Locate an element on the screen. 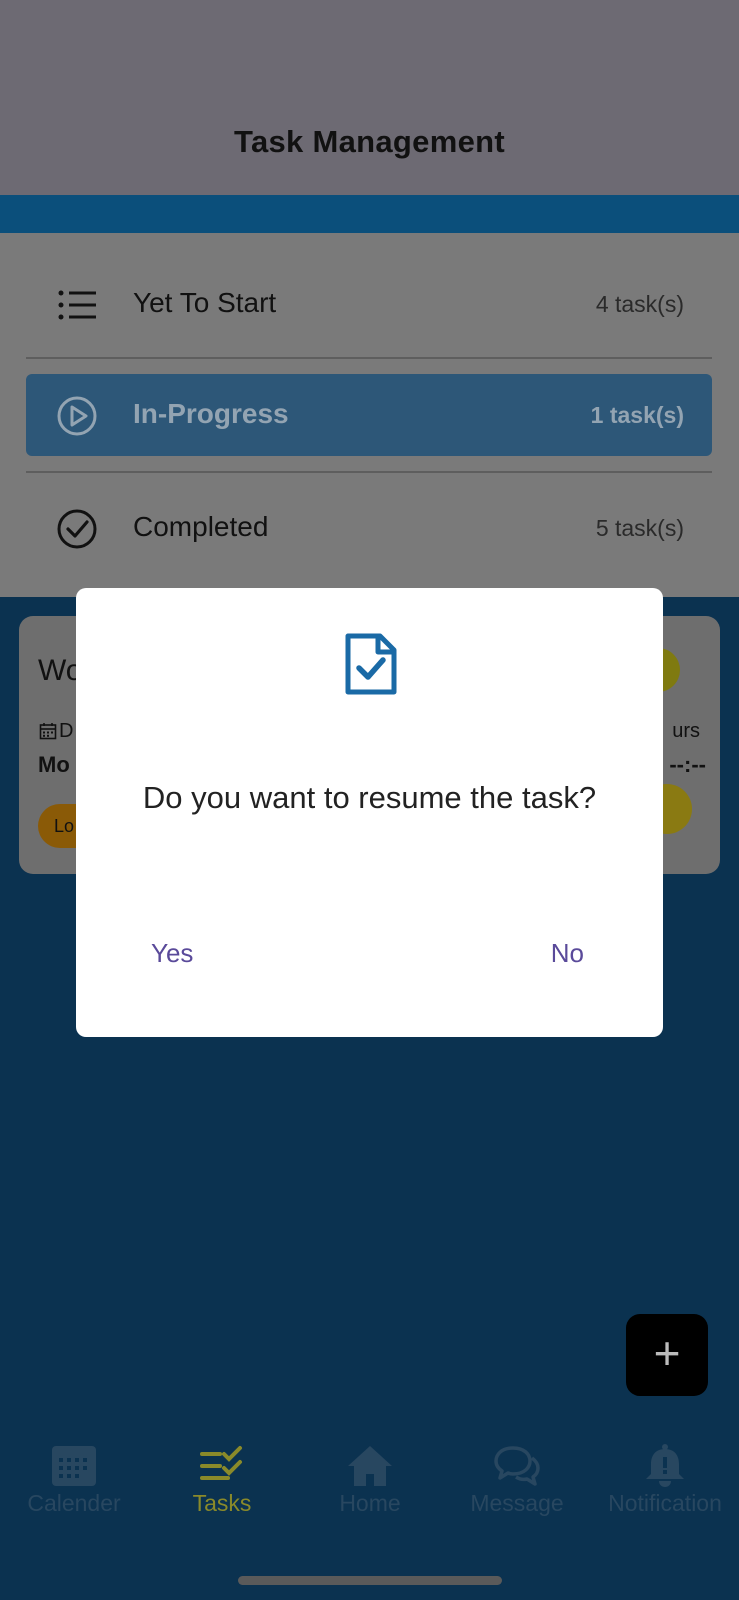 The width and height of the screenshot is (739, 1600). nav-item-tasks: Tasks is located at coordinates (222, 1478).